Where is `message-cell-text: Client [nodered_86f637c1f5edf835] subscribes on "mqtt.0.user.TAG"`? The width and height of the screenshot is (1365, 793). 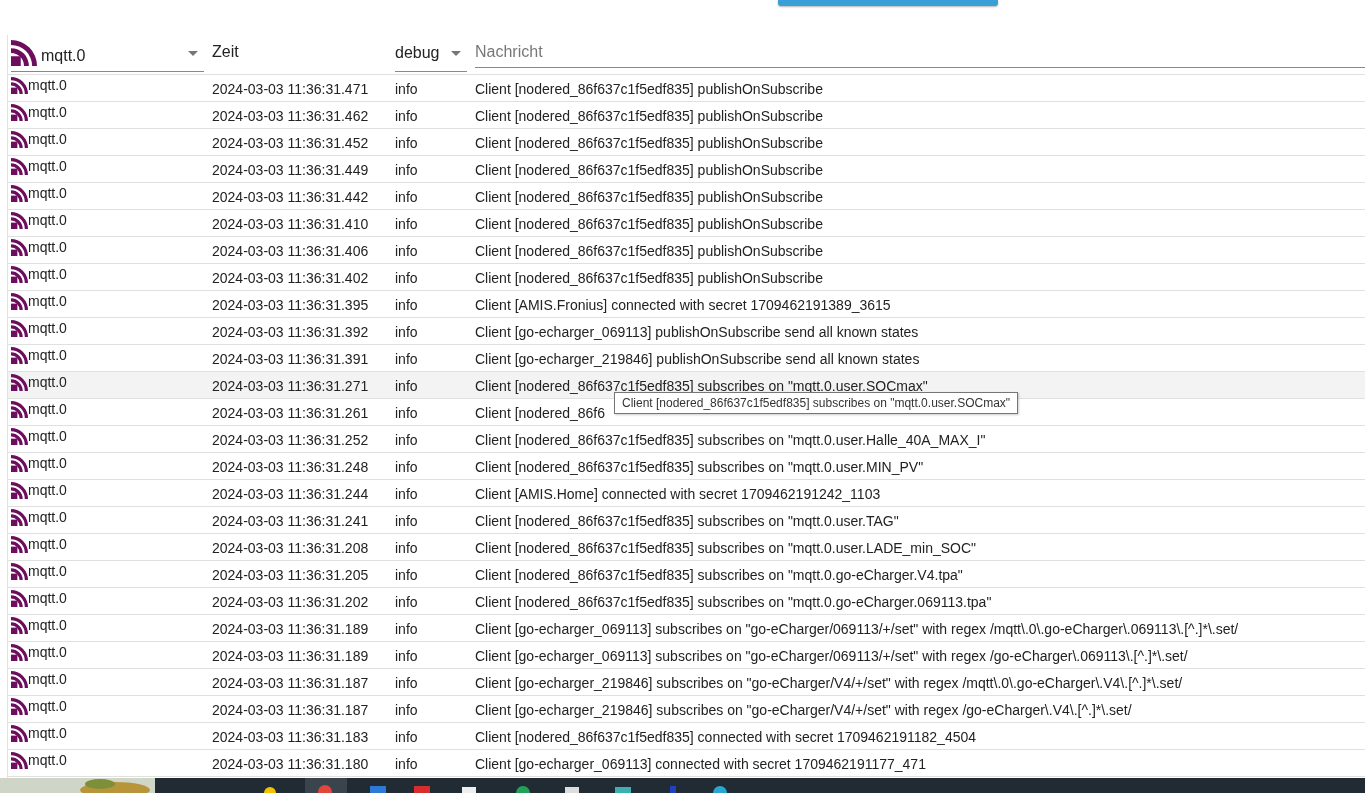 message-cell-text: Client [nodered_86f637c1f5edf835] subscribes on "mqtt.0.user.TAG" is located at coordinates (687, 520).